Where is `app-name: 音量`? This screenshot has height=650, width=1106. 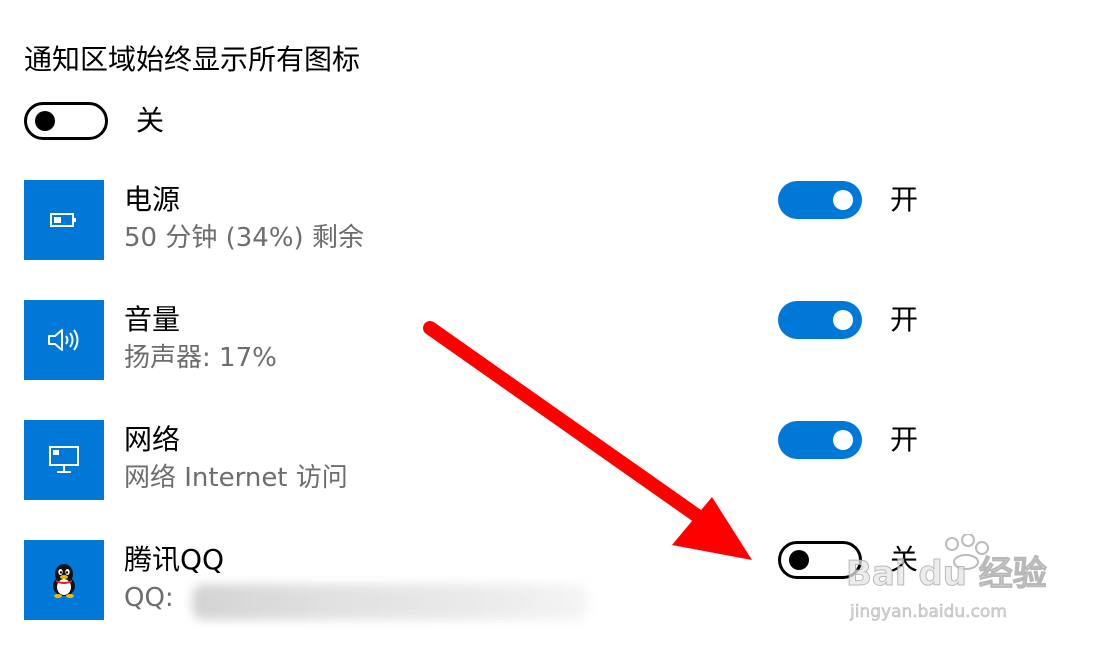 app-name: 音量 is located at coordinates (152, 319).